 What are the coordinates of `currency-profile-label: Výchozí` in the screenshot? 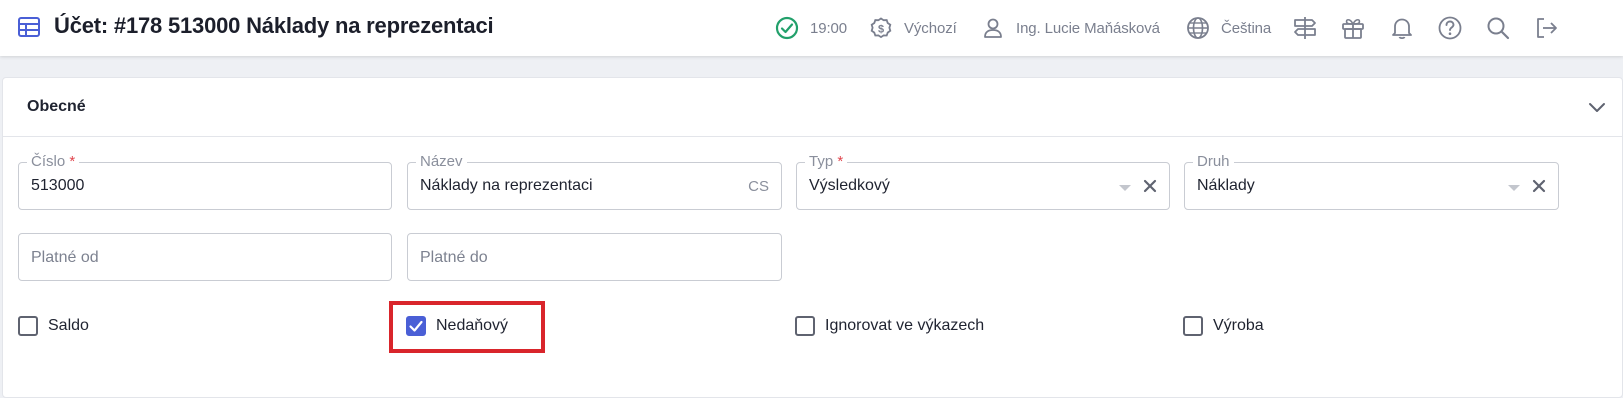 It's located at (930, 28).